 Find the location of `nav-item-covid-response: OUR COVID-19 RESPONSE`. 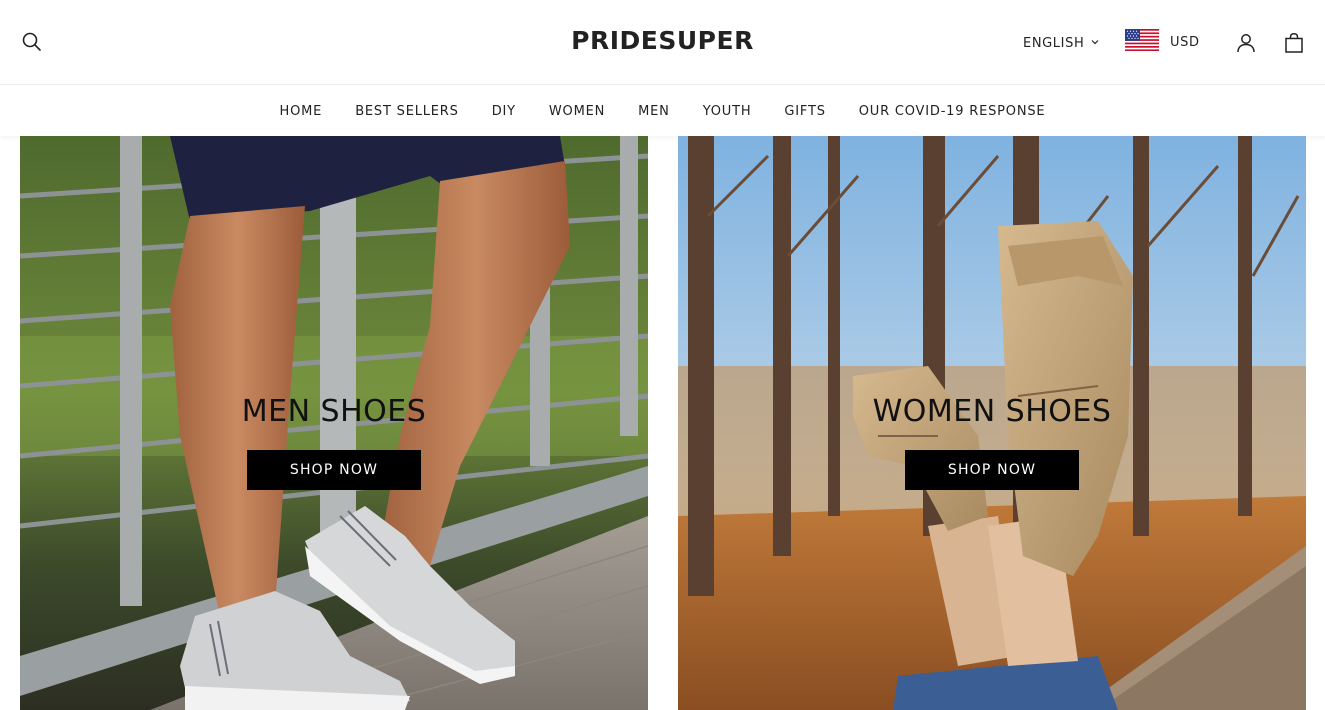

nav-item-covid-response: OUR COVID-19 RESPONSE is located at coordinates (952, 111).